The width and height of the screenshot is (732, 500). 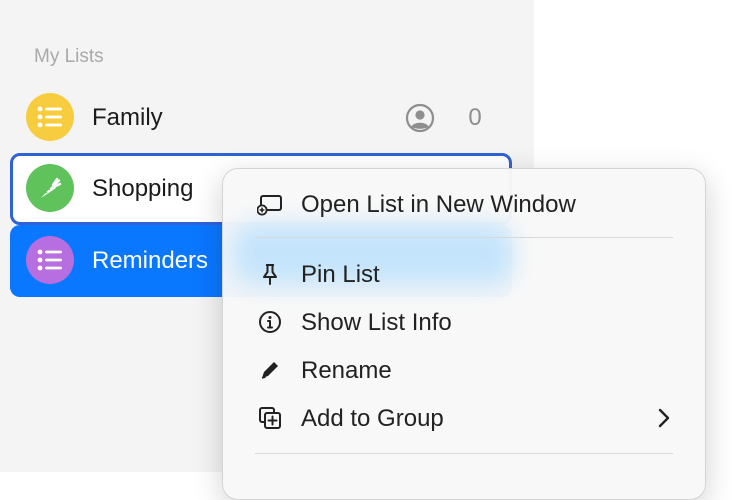 I want to click on info-icon, so click(x=270, y=322).